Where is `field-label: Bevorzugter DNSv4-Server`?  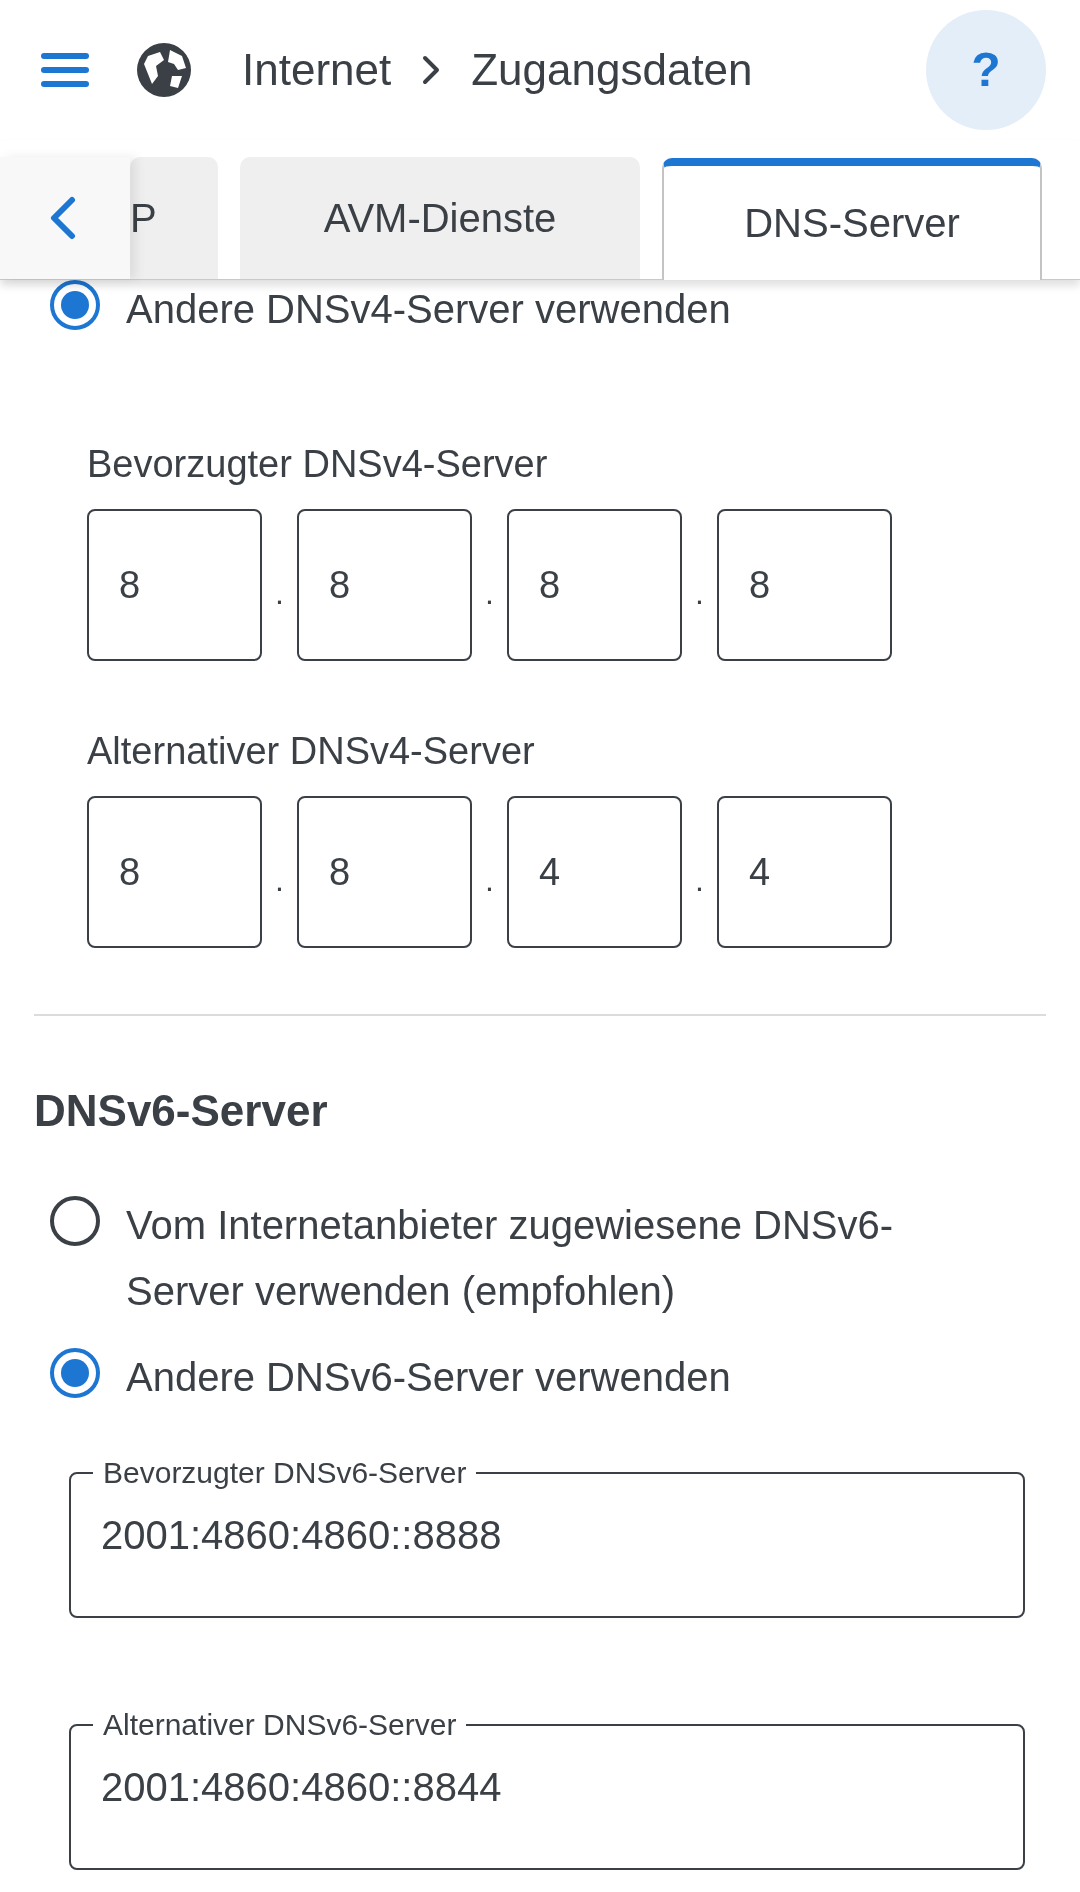
field-label: Bevorzugter DNSv4-Server is located at coordinates (317, 464).